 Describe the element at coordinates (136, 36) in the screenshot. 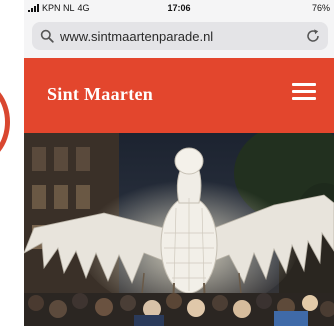

I see `url-text: www.sintmaartenparade.nl` at that location.